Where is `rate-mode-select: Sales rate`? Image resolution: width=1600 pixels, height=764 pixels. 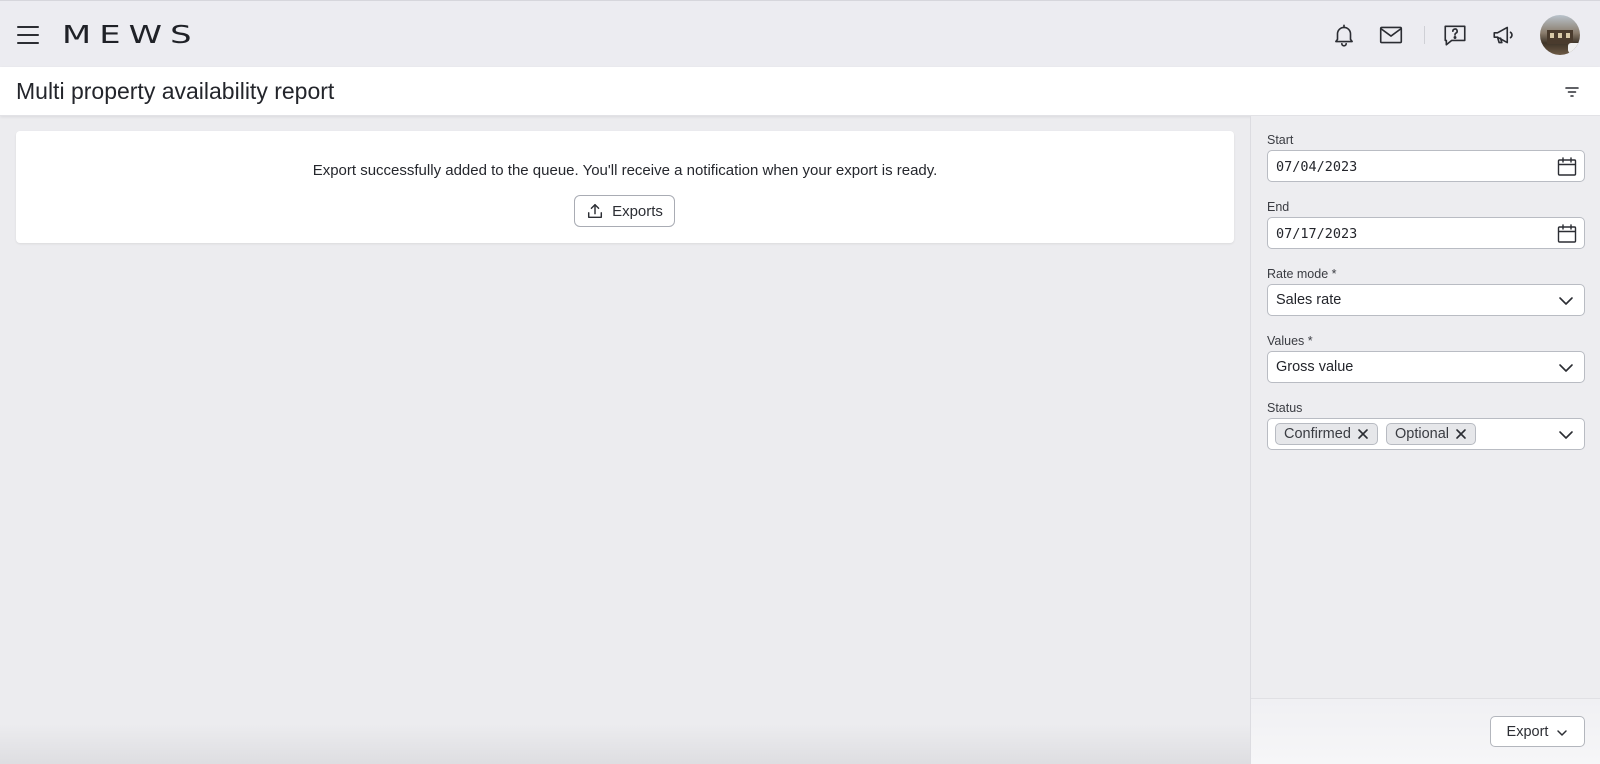 rate-mode-select: Sales rate is located at coordinates (1426, 300).